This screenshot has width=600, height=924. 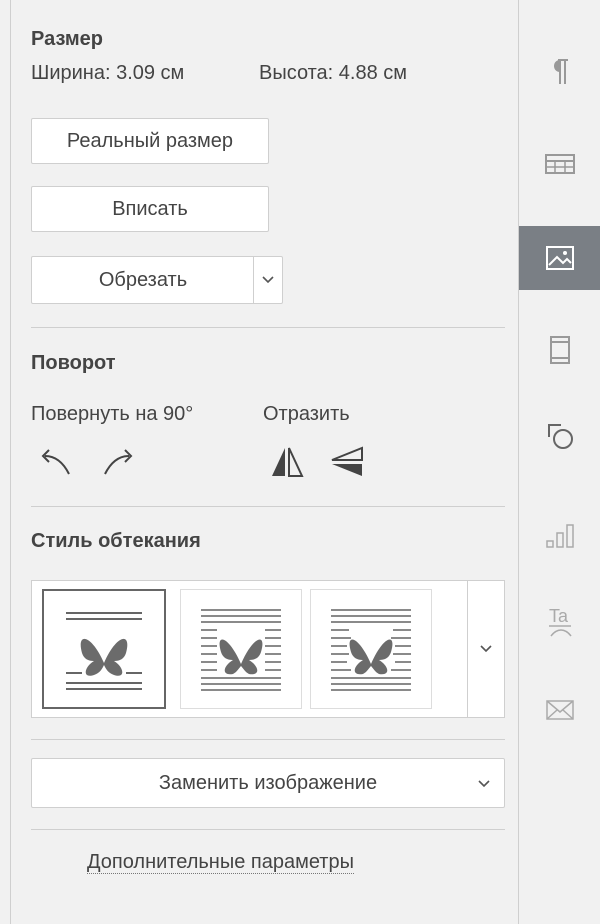 What do you see at coordinates (150, 141) in the screenshot?
I see `actual-size-button: Реальный размер` at bounding box center [150, 141].